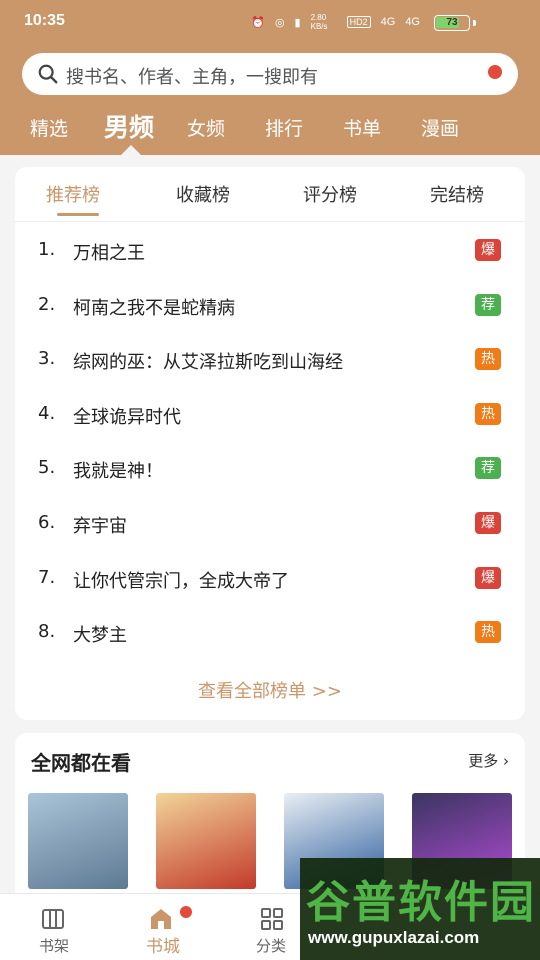 The image size is (540, 960). I want to click on tab-recommend-rank: 推荐榜, so click(73, 194).